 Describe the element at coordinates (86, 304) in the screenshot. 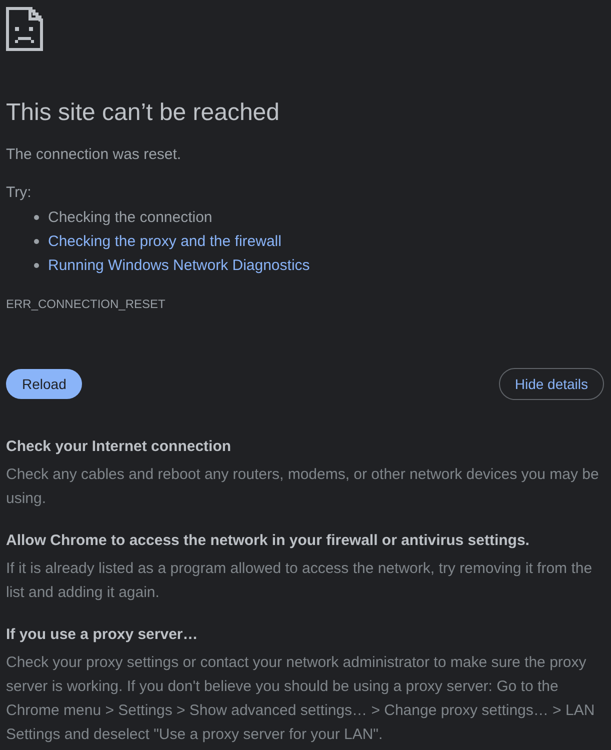

I see `error-code: ERR_CONNECTION_RESET` at that location.